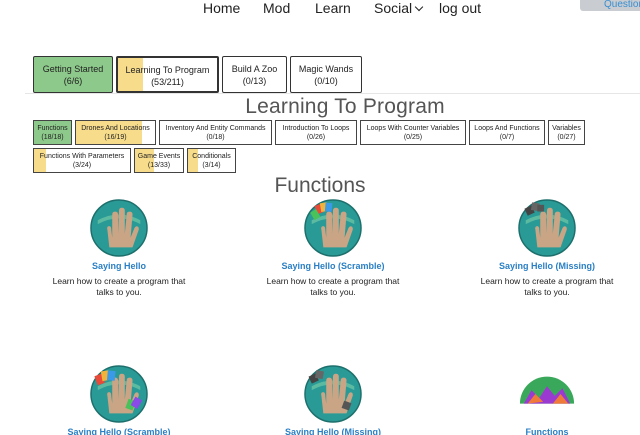  Describe the element at coordinates (52, 128) in the screenshot. I see `unit-tab-label: Functions` at that location.